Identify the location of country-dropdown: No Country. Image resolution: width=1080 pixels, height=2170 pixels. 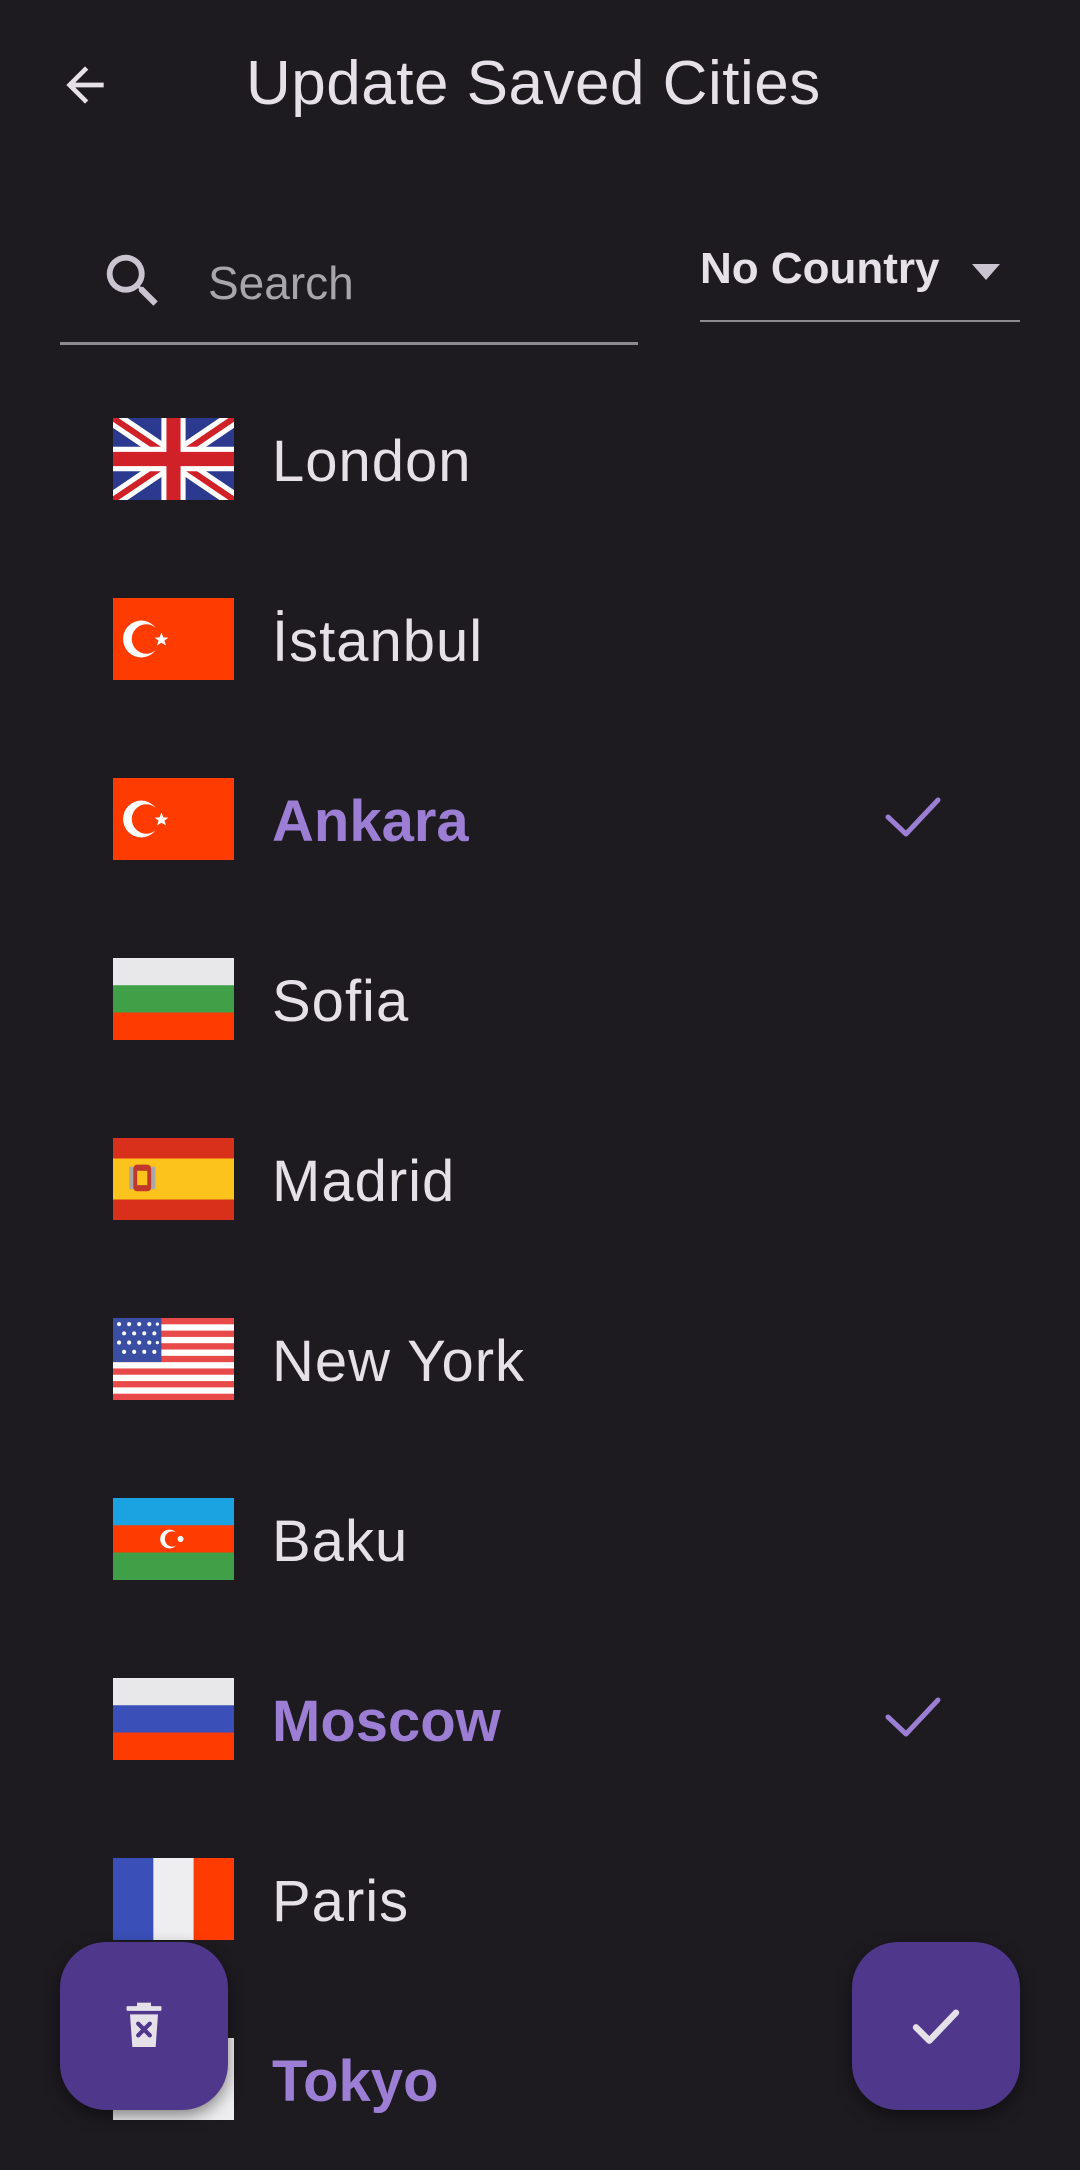
(860, 276).